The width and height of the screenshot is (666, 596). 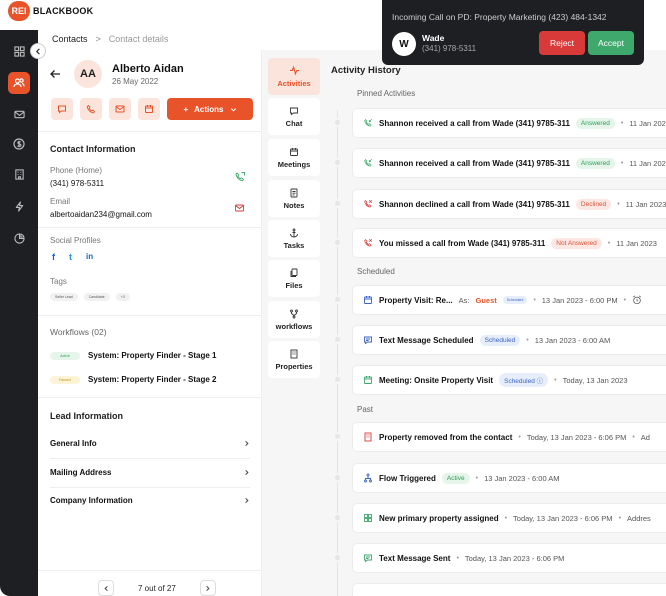 What do you see at coordinates (91, 109) in the screenshot?
I see `call-button` at bounding box center [91, 109].